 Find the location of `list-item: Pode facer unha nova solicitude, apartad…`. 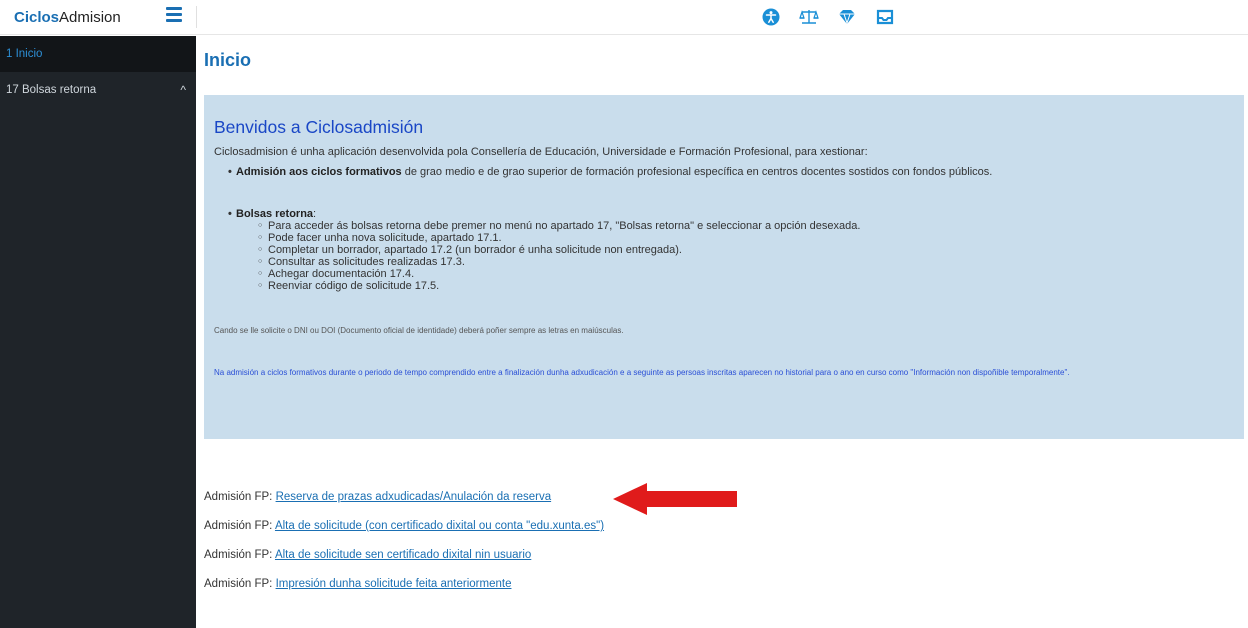

list-item: Pode facer unha nova solicitude, apartad… is located at coordinates (746, 238).